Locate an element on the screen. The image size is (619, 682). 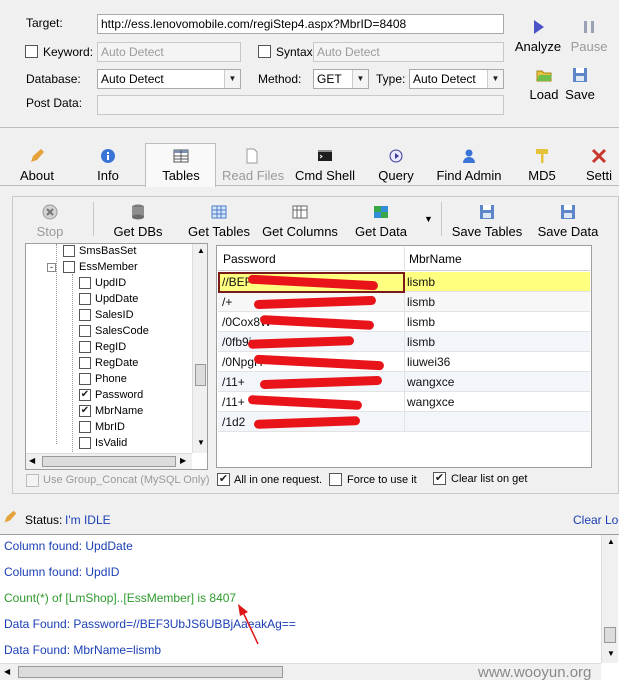
tree-item: SmsBasSet is located at coordinates (99, 253).